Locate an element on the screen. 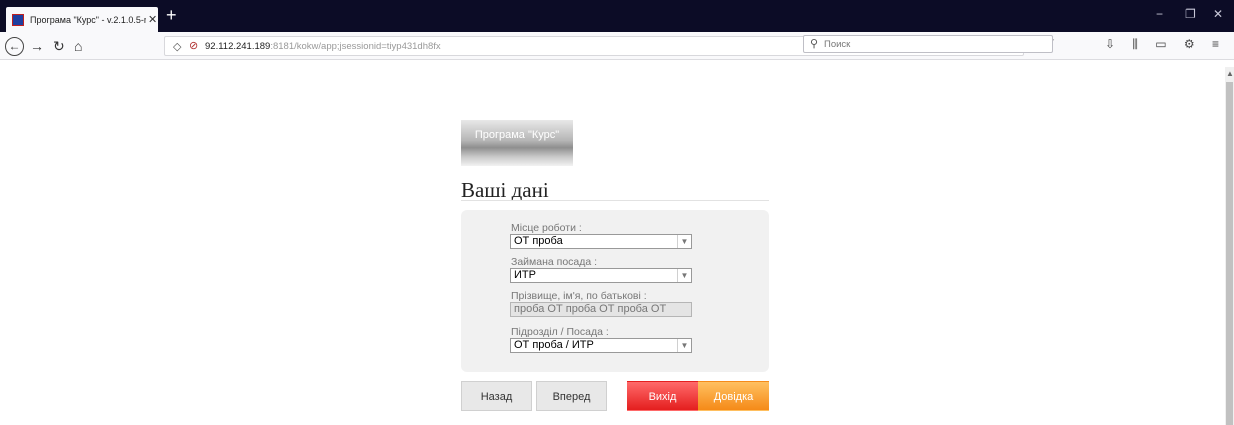 The height and width of the screenshot is (425, 1234). position-select: ИТР ▼ is located at coordinates (601, 275).